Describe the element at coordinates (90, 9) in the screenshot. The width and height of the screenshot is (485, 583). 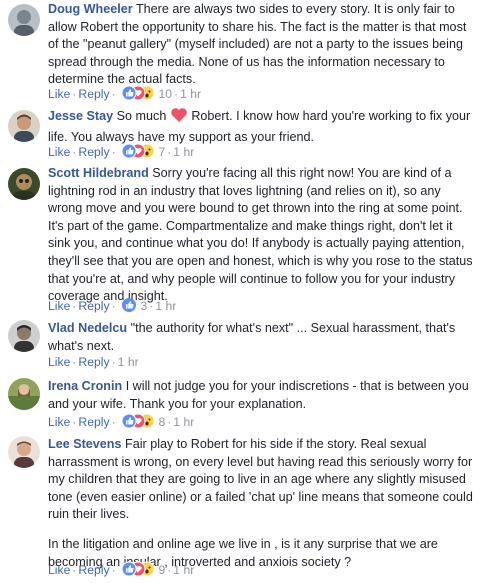
I see `commenter-name: Doug Wheeler` at that location.